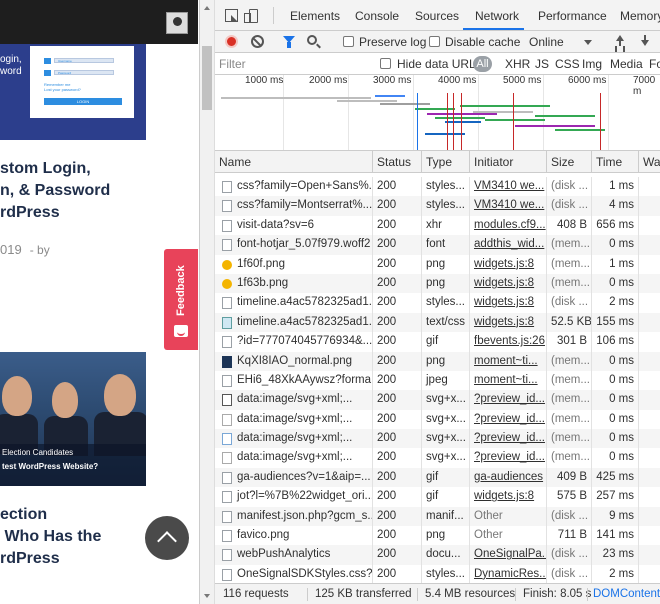 Image resolution: width=660 pixels, height=604 pixels. I want to click on throttling-select: Online, so click(546, 42).